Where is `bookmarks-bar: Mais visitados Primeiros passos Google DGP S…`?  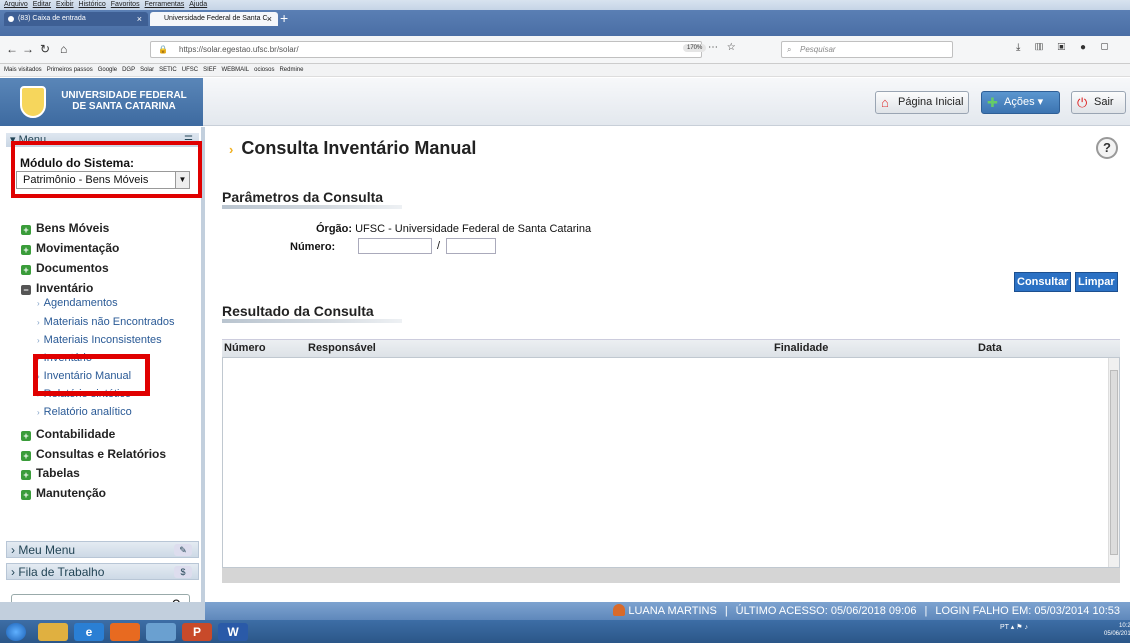
bookmarks-bar: Mais visitados Primeiros passos Google DGP S… is located at coordinates (565, 70).